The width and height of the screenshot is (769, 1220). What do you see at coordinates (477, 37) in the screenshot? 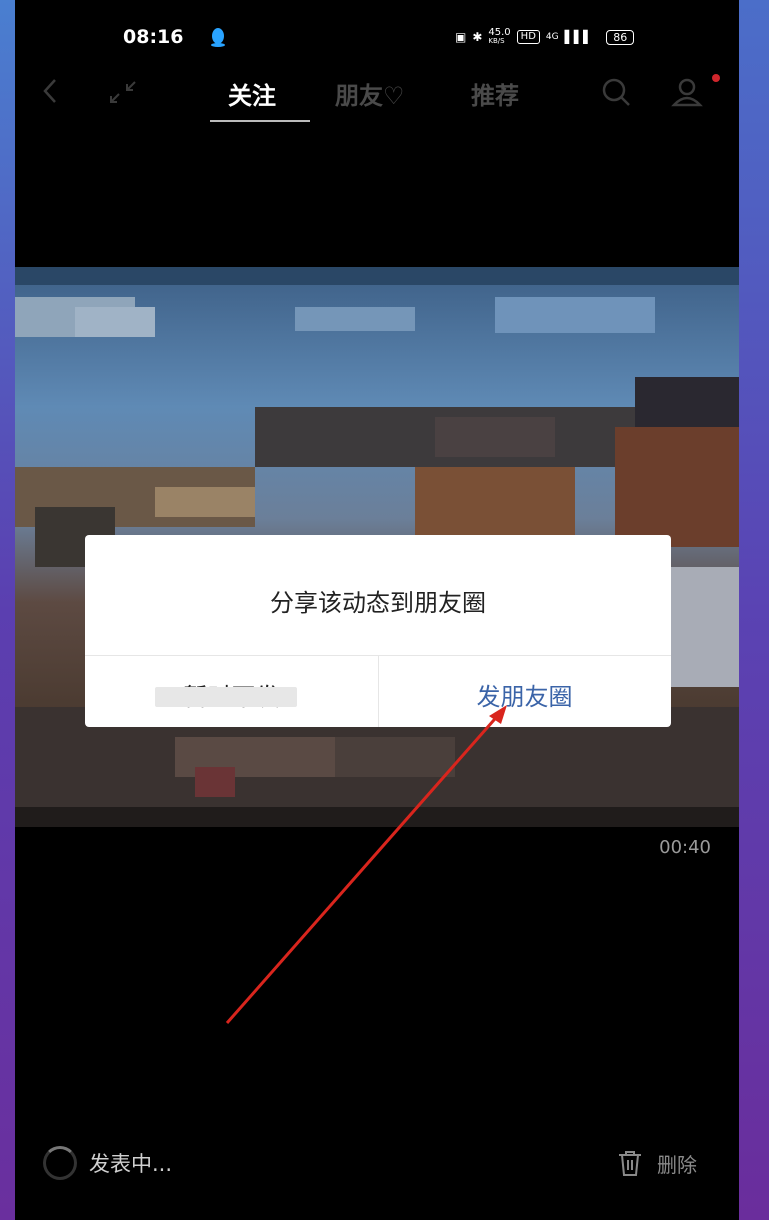
I see `bluetooth-icon: ✱` at bounding box center [477, 37].